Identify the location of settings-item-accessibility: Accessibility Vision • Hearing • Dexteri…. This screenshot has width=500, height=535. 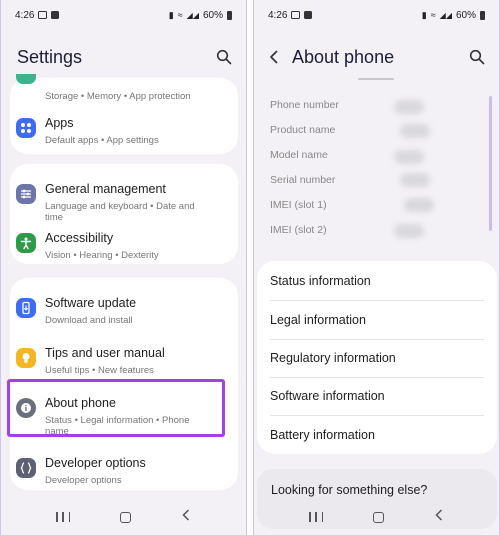
(124, 244).